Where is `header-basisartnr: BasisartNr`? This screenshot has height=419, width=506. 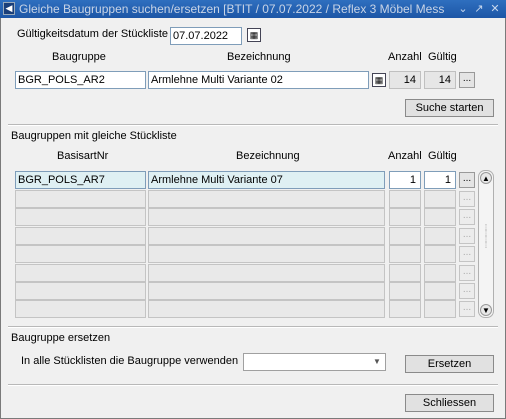 header-basisartnr: BasisartNr is located at coordinates (83, 156).